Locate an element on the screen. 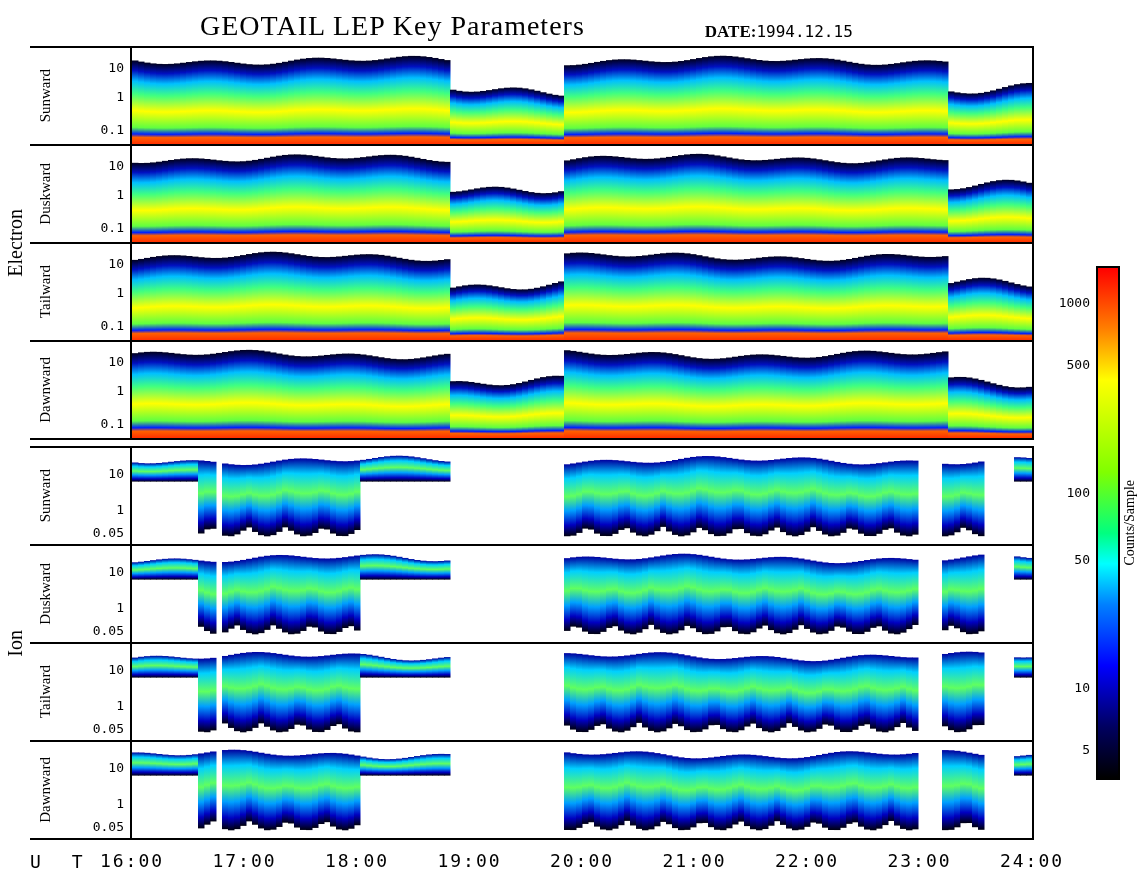 The width and height of the screenshot is (1142, 880). date-label: DATE: is located at coordinates (730, 31).